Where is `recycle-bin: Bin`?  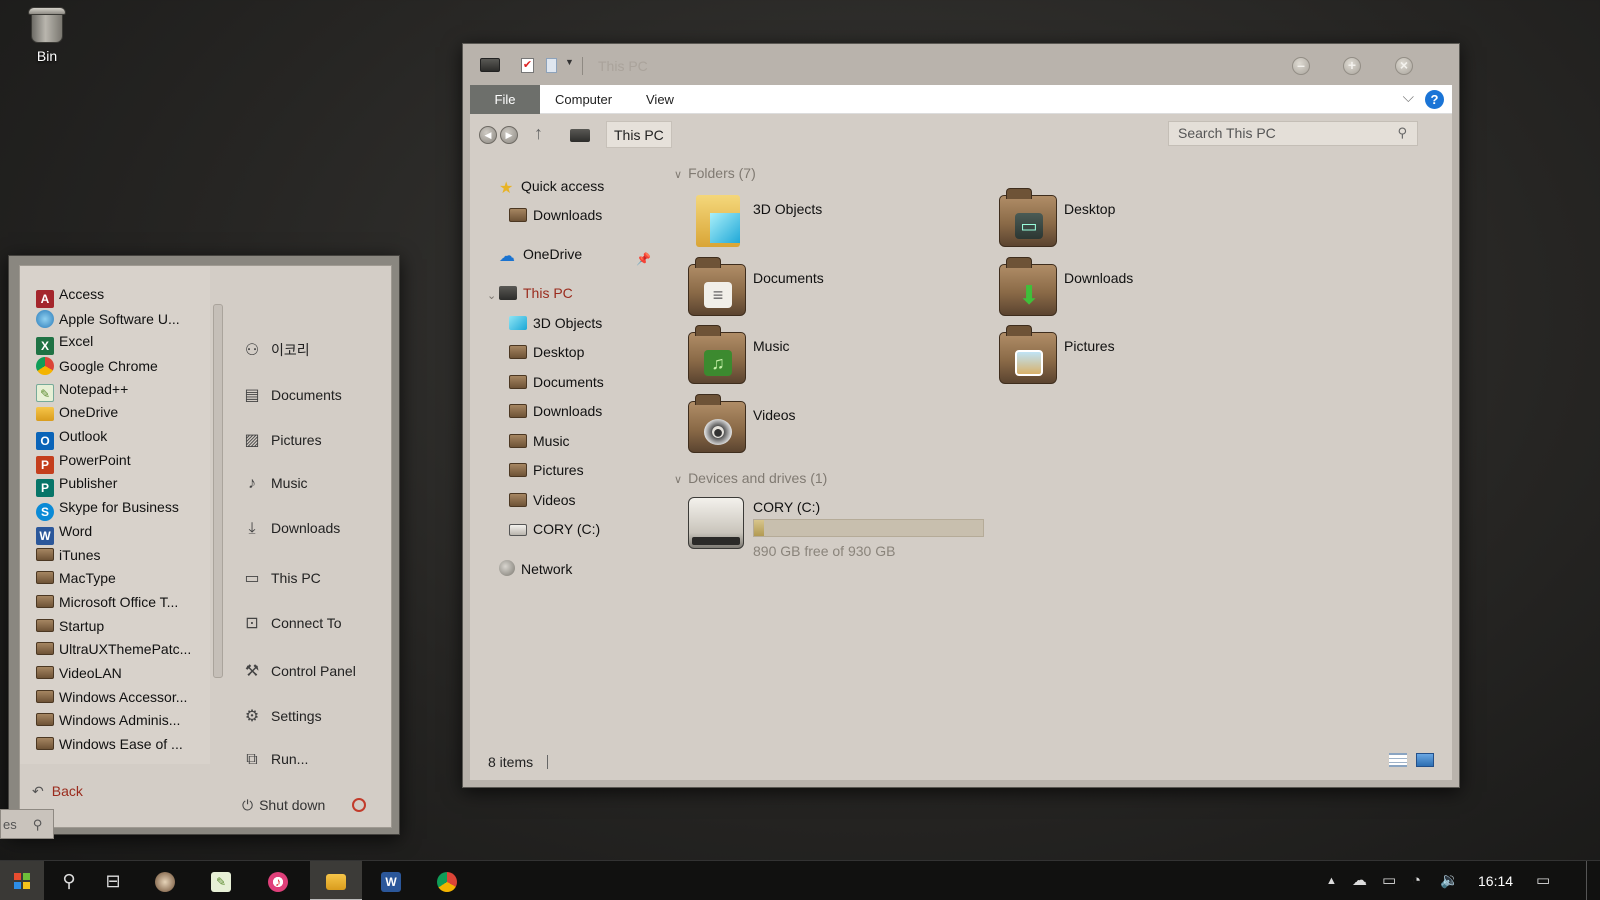 recycle-bin: Bin is located at coordinates (47, 34).